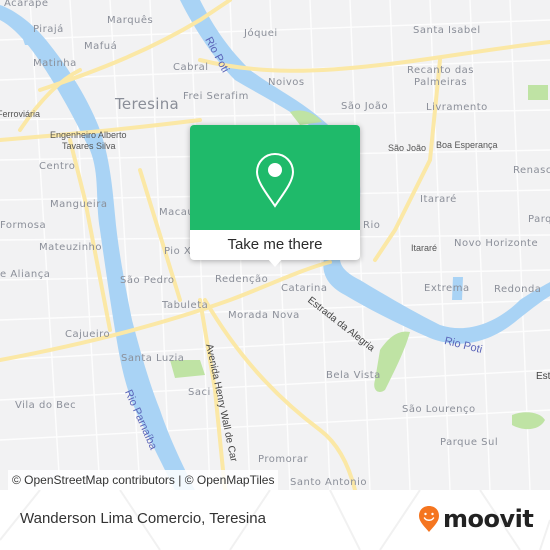 The image size is (550, 550). What do you see at coordinates (55, 63) in the screenshot?
I see `label-matinha: Matinha` at bounding box center [55, 63].